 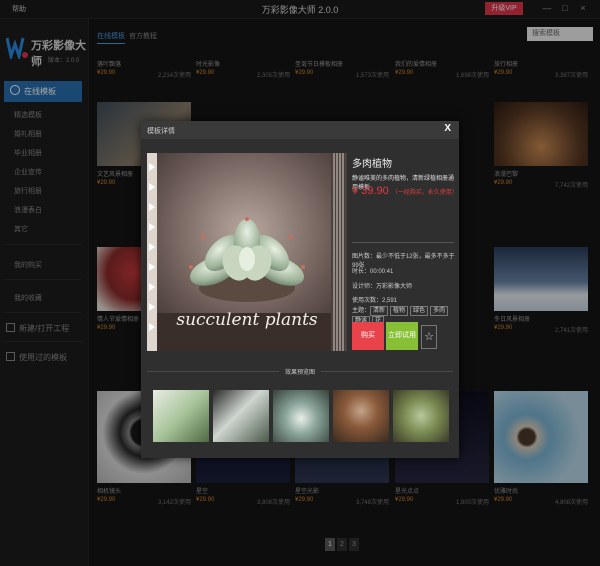 What do you see at coordinates (424, 193) in the screenshot?
I see `price-note: （一经购买，永久使用）` at bounding box center [424, 193].